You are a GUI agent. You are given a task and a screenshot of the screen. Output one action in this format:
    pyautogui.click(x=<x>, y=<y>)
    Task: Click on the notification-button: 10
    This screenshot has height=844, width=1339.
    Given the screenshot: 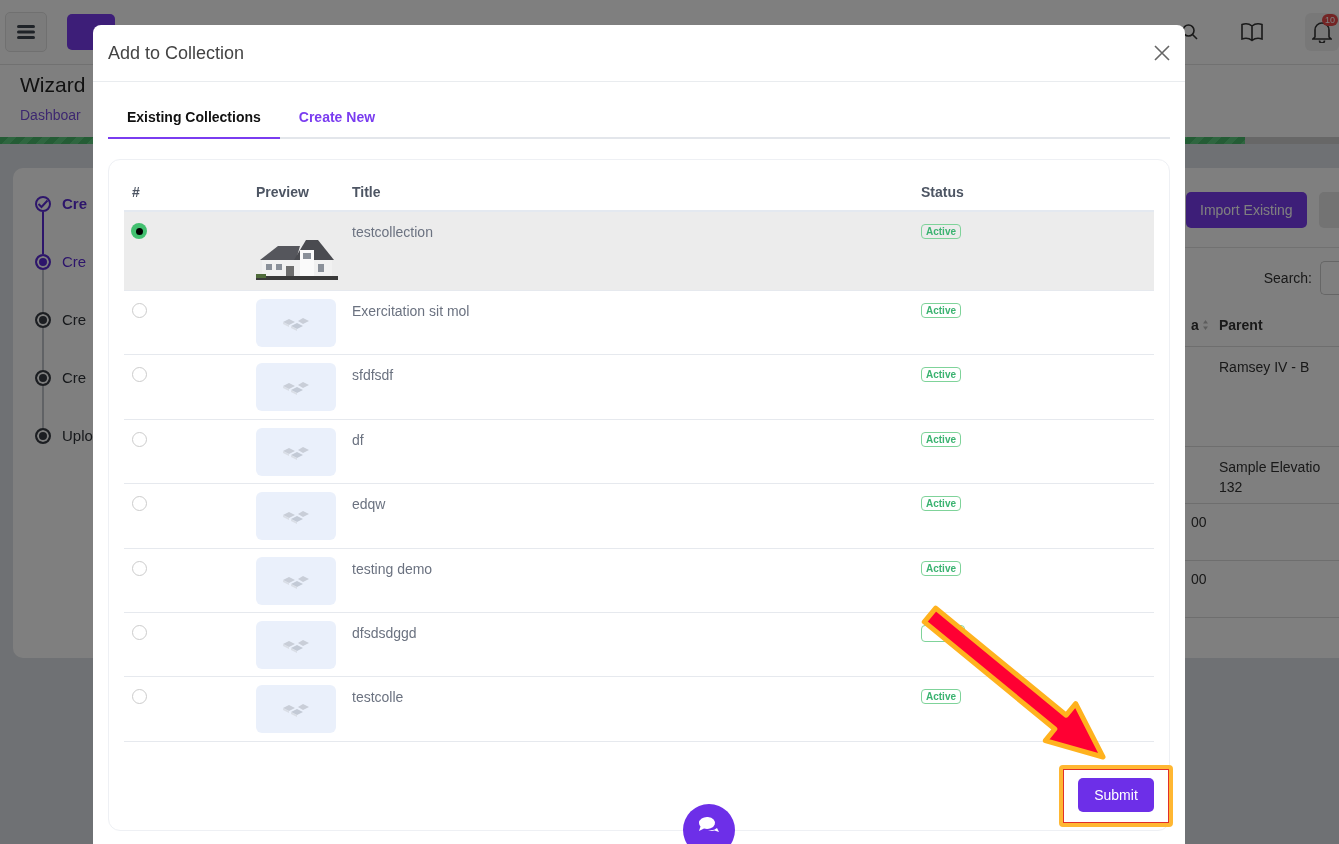 What is the action you would take?
    pyautogui.click(x=1322, y=32)
    